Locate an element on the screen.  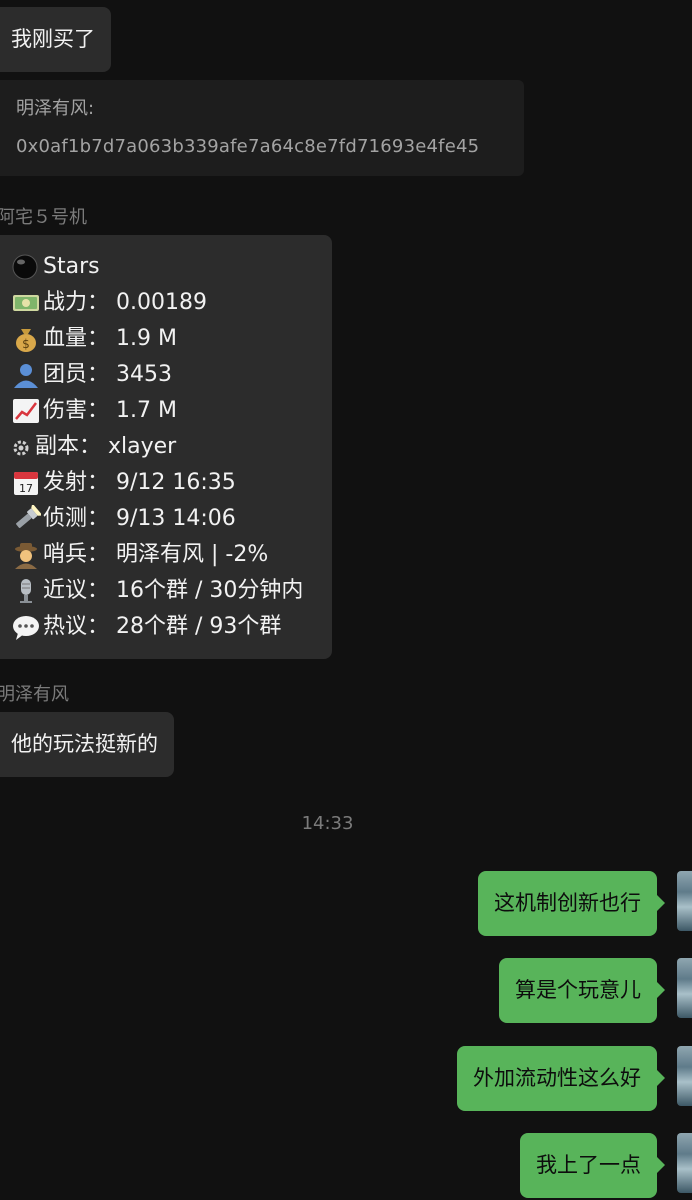
info-row-stars: Stars is located at coordinates (171, 267).